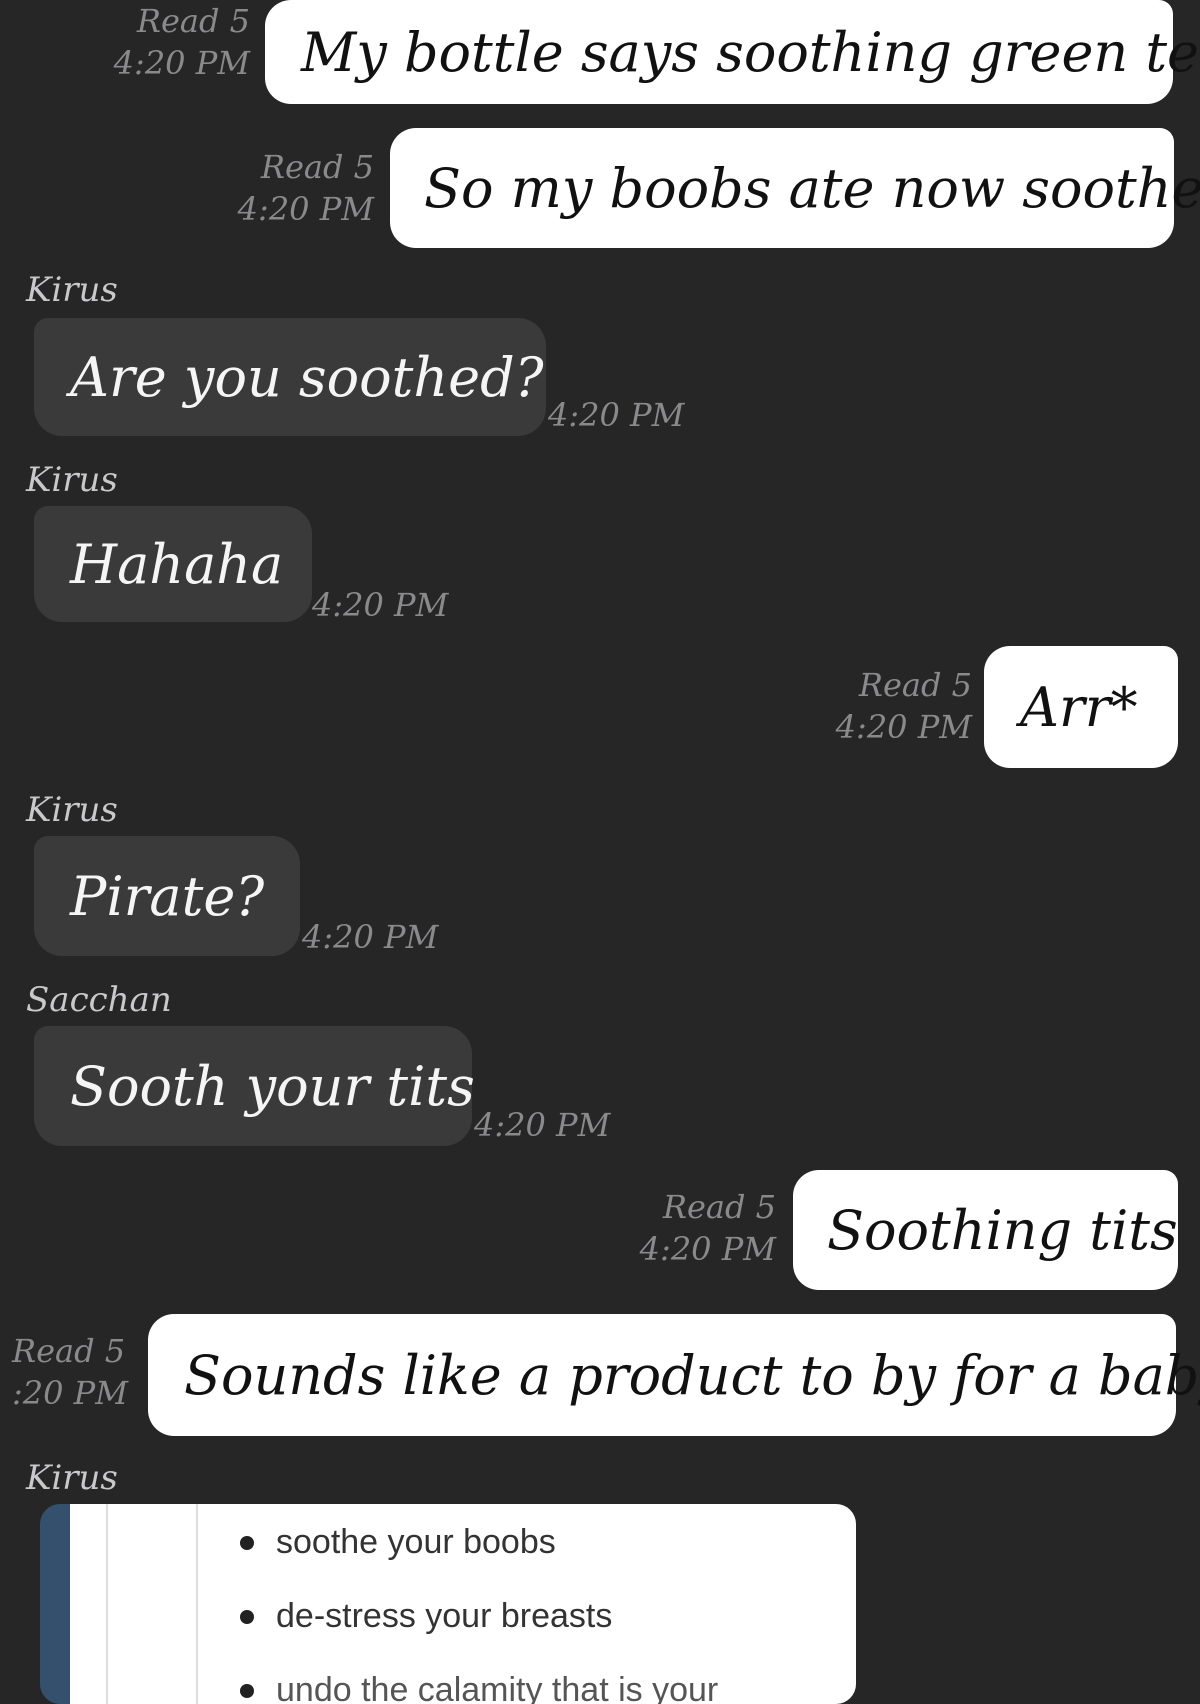 This screenshot has width=1200, height=1704. Describe the element at coordinates (692, 1375) in the screenshot. I see `message-text: Sounds like a product to by for a baby` at that location.